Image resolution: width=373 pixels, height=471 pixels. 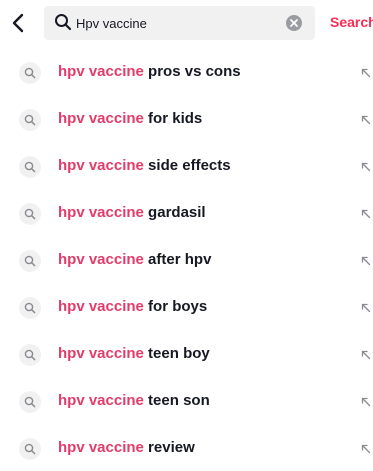 I want to click on suggestion-item: hpv vaccine after hpv, so click(x=186, y=259).